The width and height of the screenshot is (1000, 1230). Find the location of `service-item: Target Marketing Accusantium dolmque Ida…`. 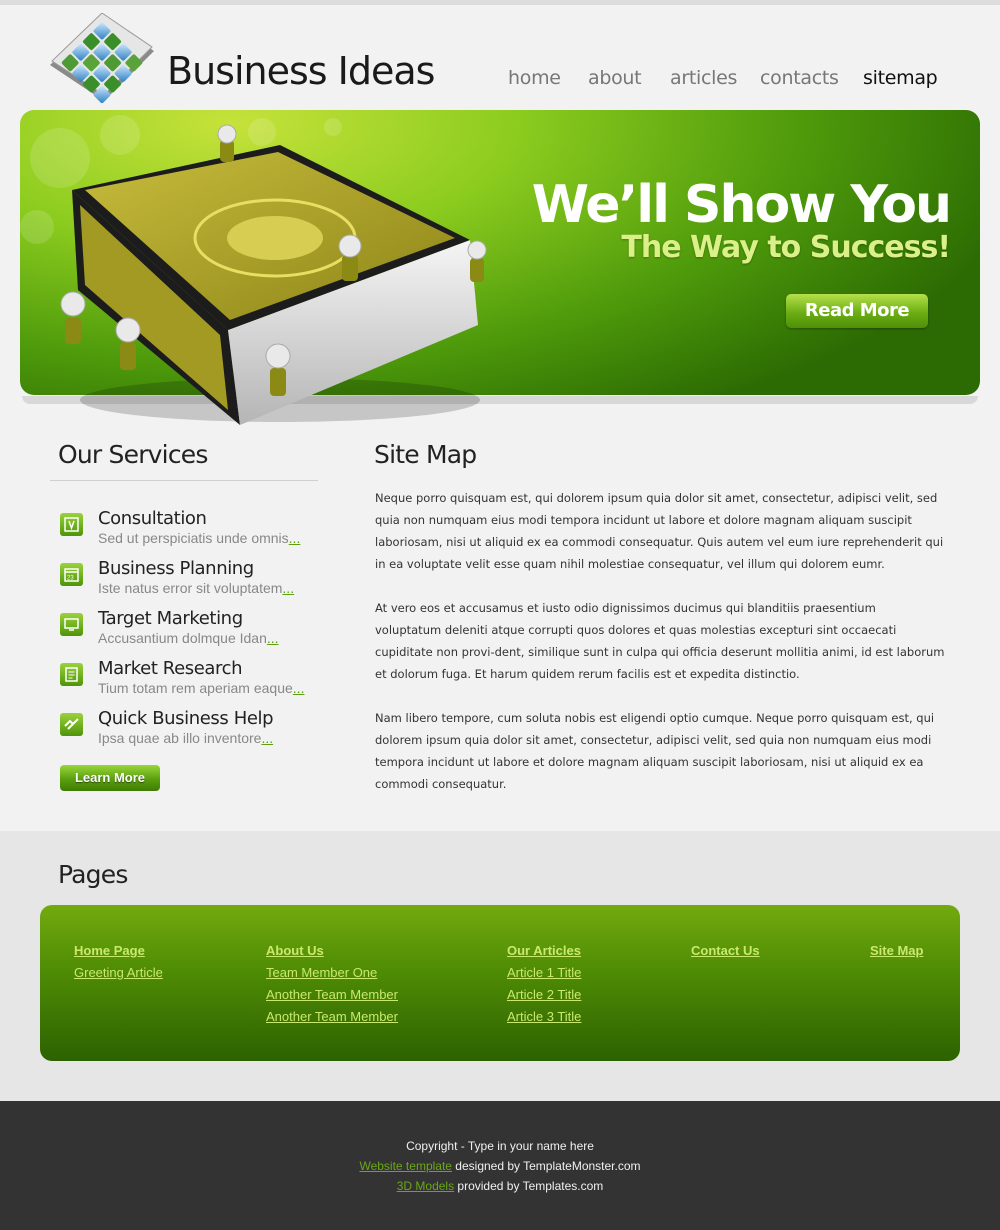

service-item: Target Marketing Accusantium dolmque Ida… is located at coordinates (200, 631).